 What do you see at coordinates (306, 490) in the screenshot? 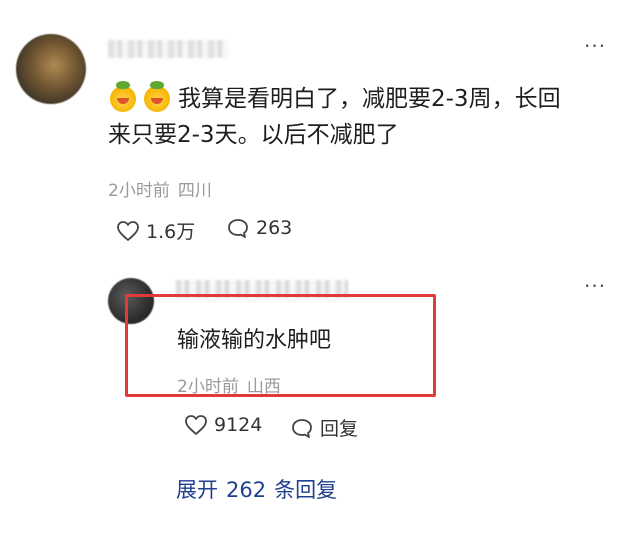
I see `expand-suffix: 条回复` at bounding box center [306, 490].